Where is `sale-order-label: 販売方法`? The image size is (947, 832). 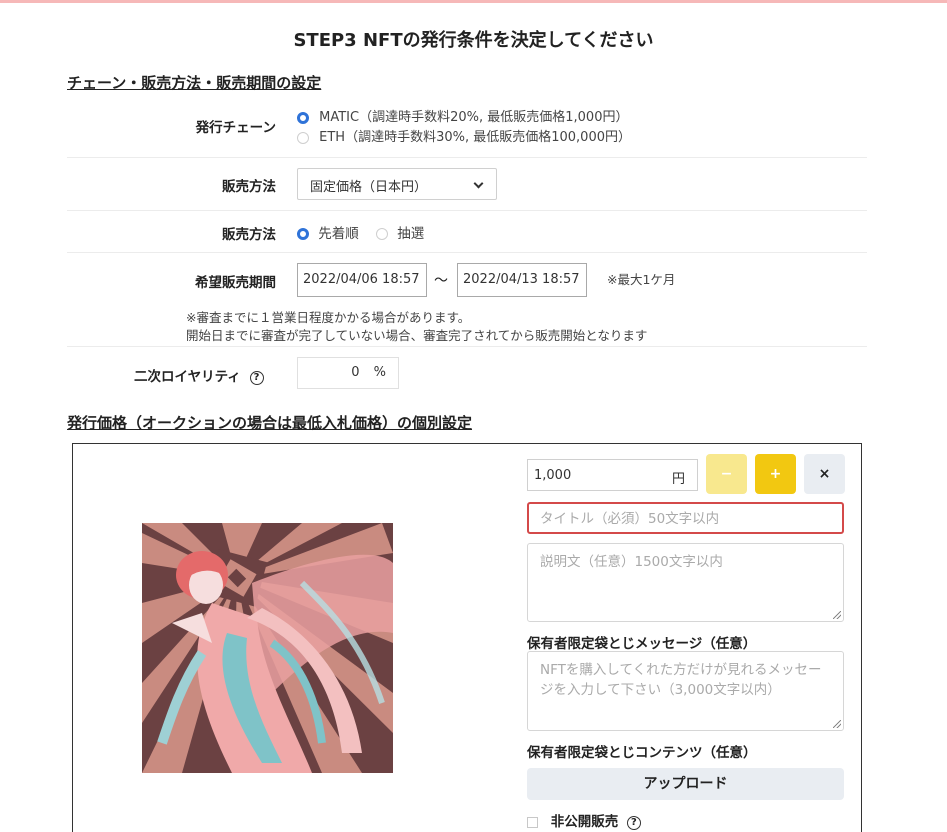
sale-order-label: 販売方法 is located at coordinates (249, 235).